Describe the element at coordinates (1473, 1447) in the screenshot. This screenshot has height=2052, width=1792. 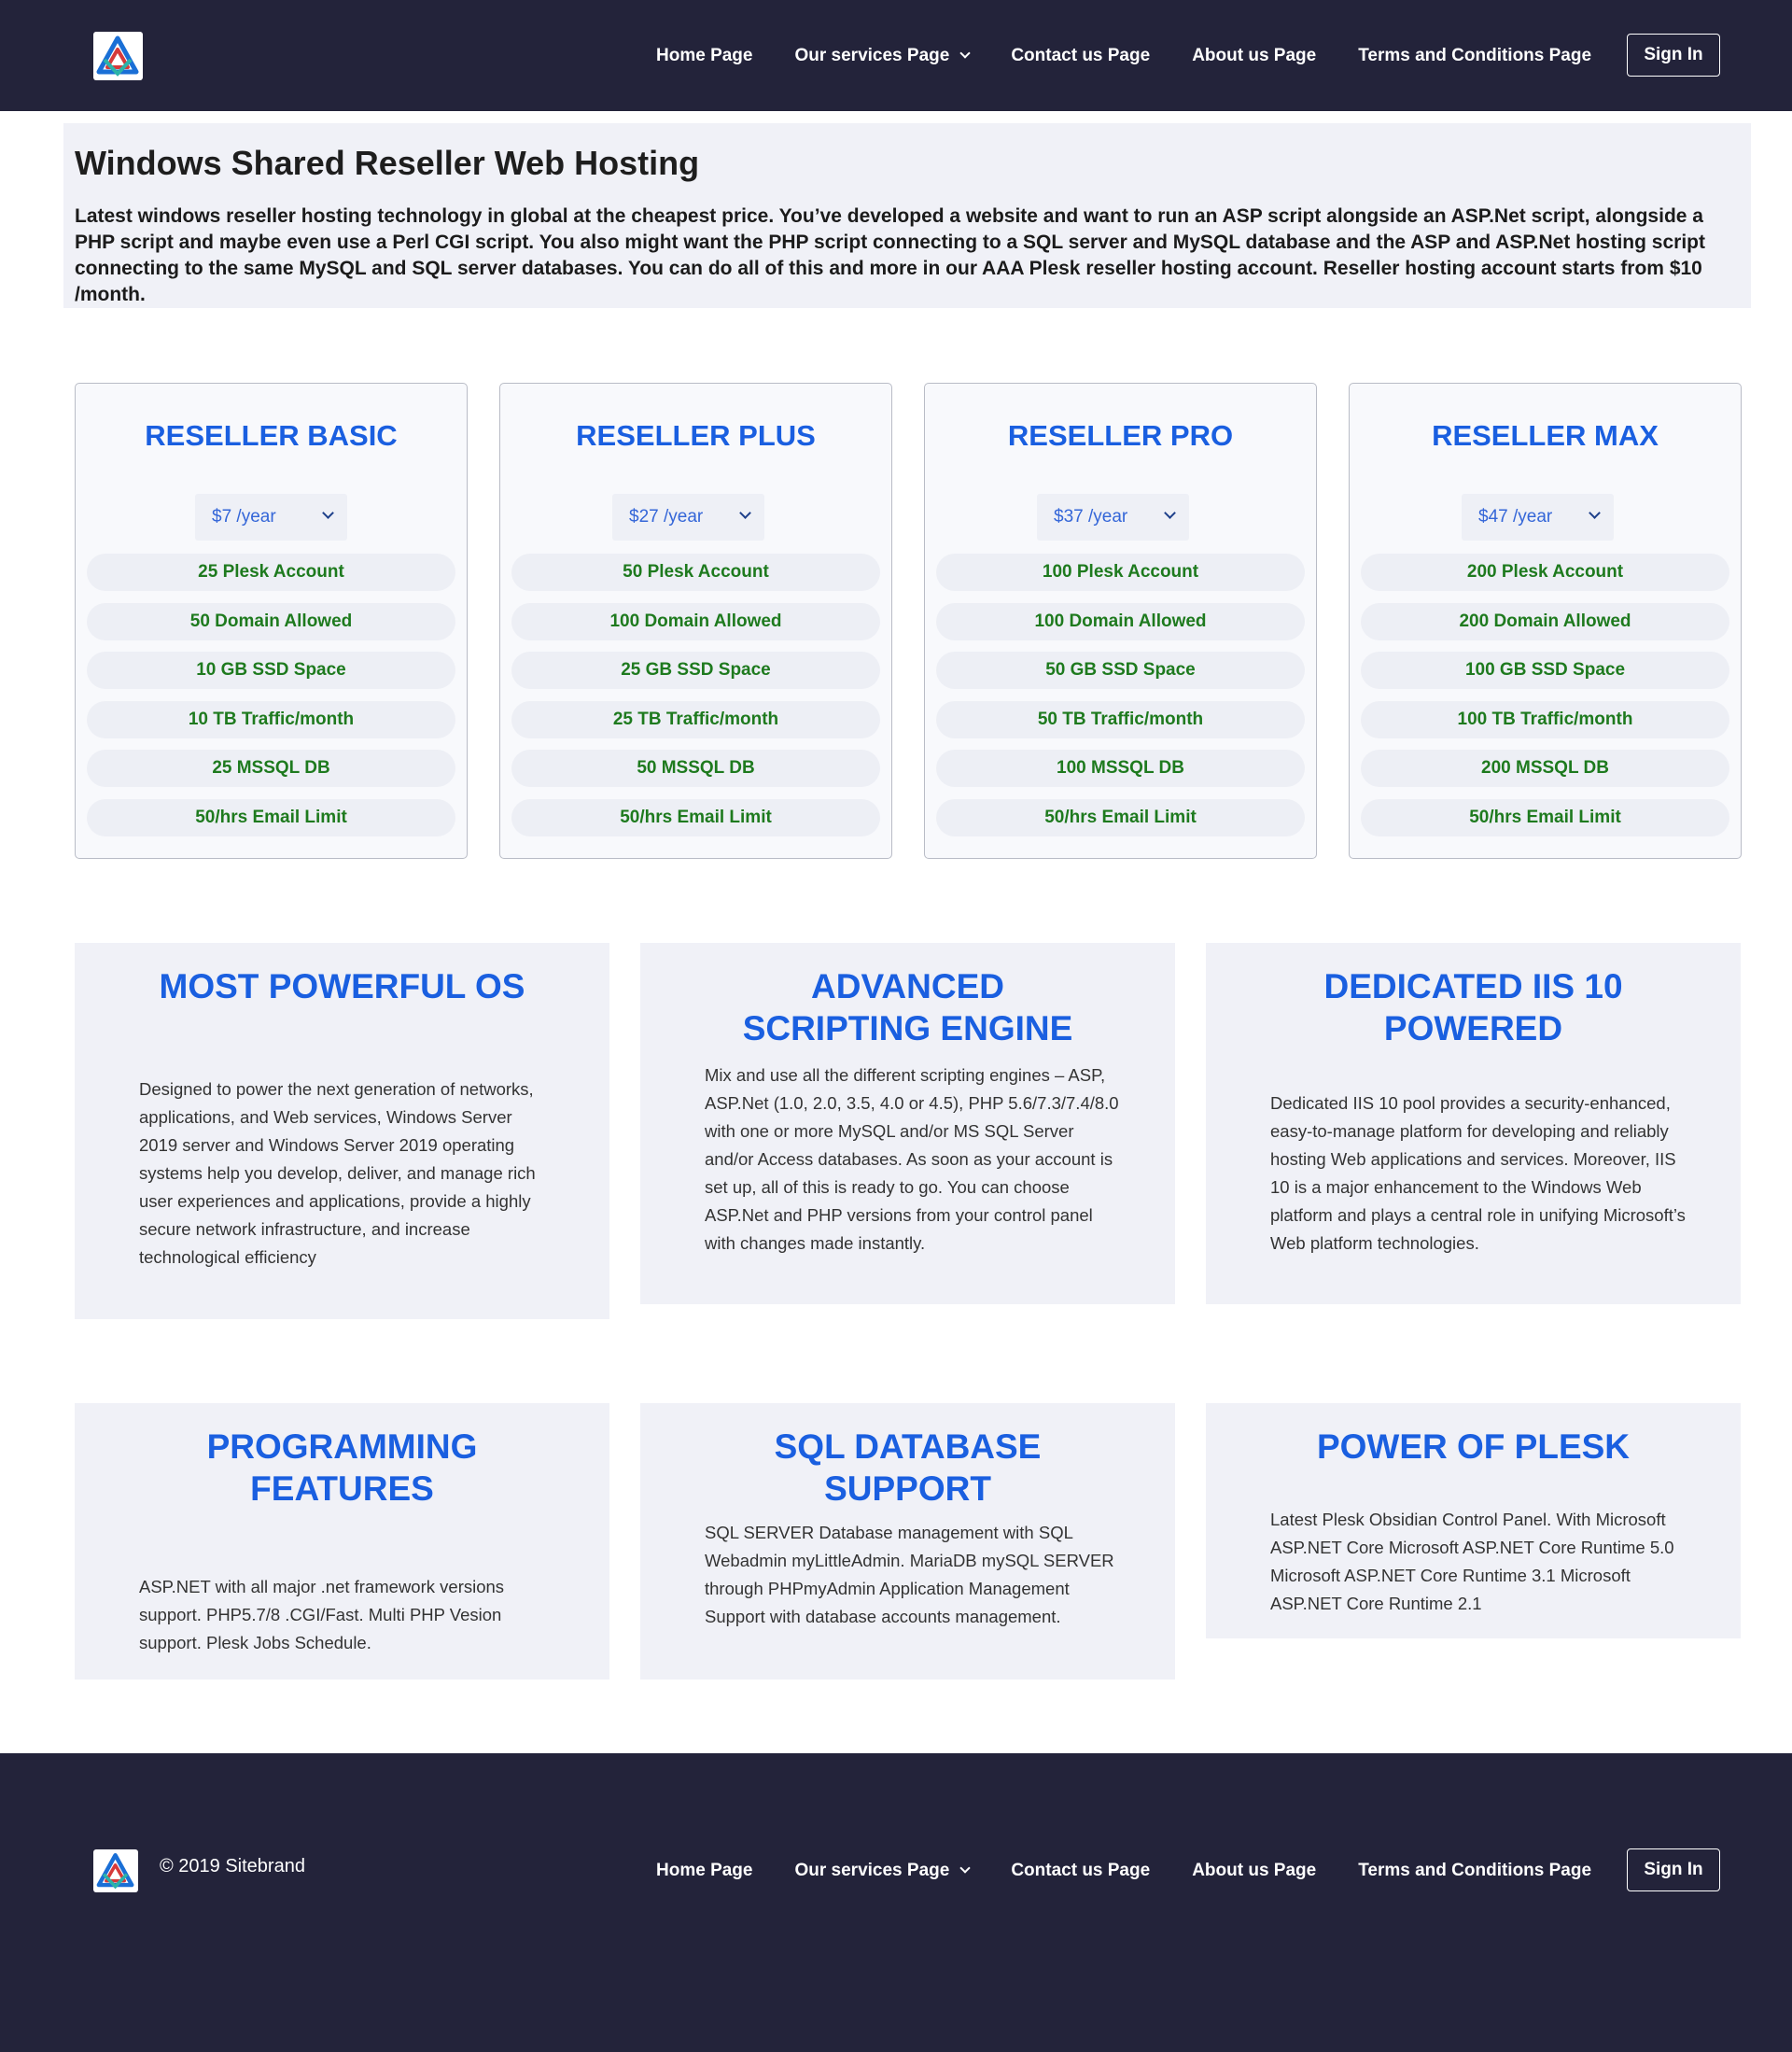
I see `feature-title: POWER OF PLESK` at that location.